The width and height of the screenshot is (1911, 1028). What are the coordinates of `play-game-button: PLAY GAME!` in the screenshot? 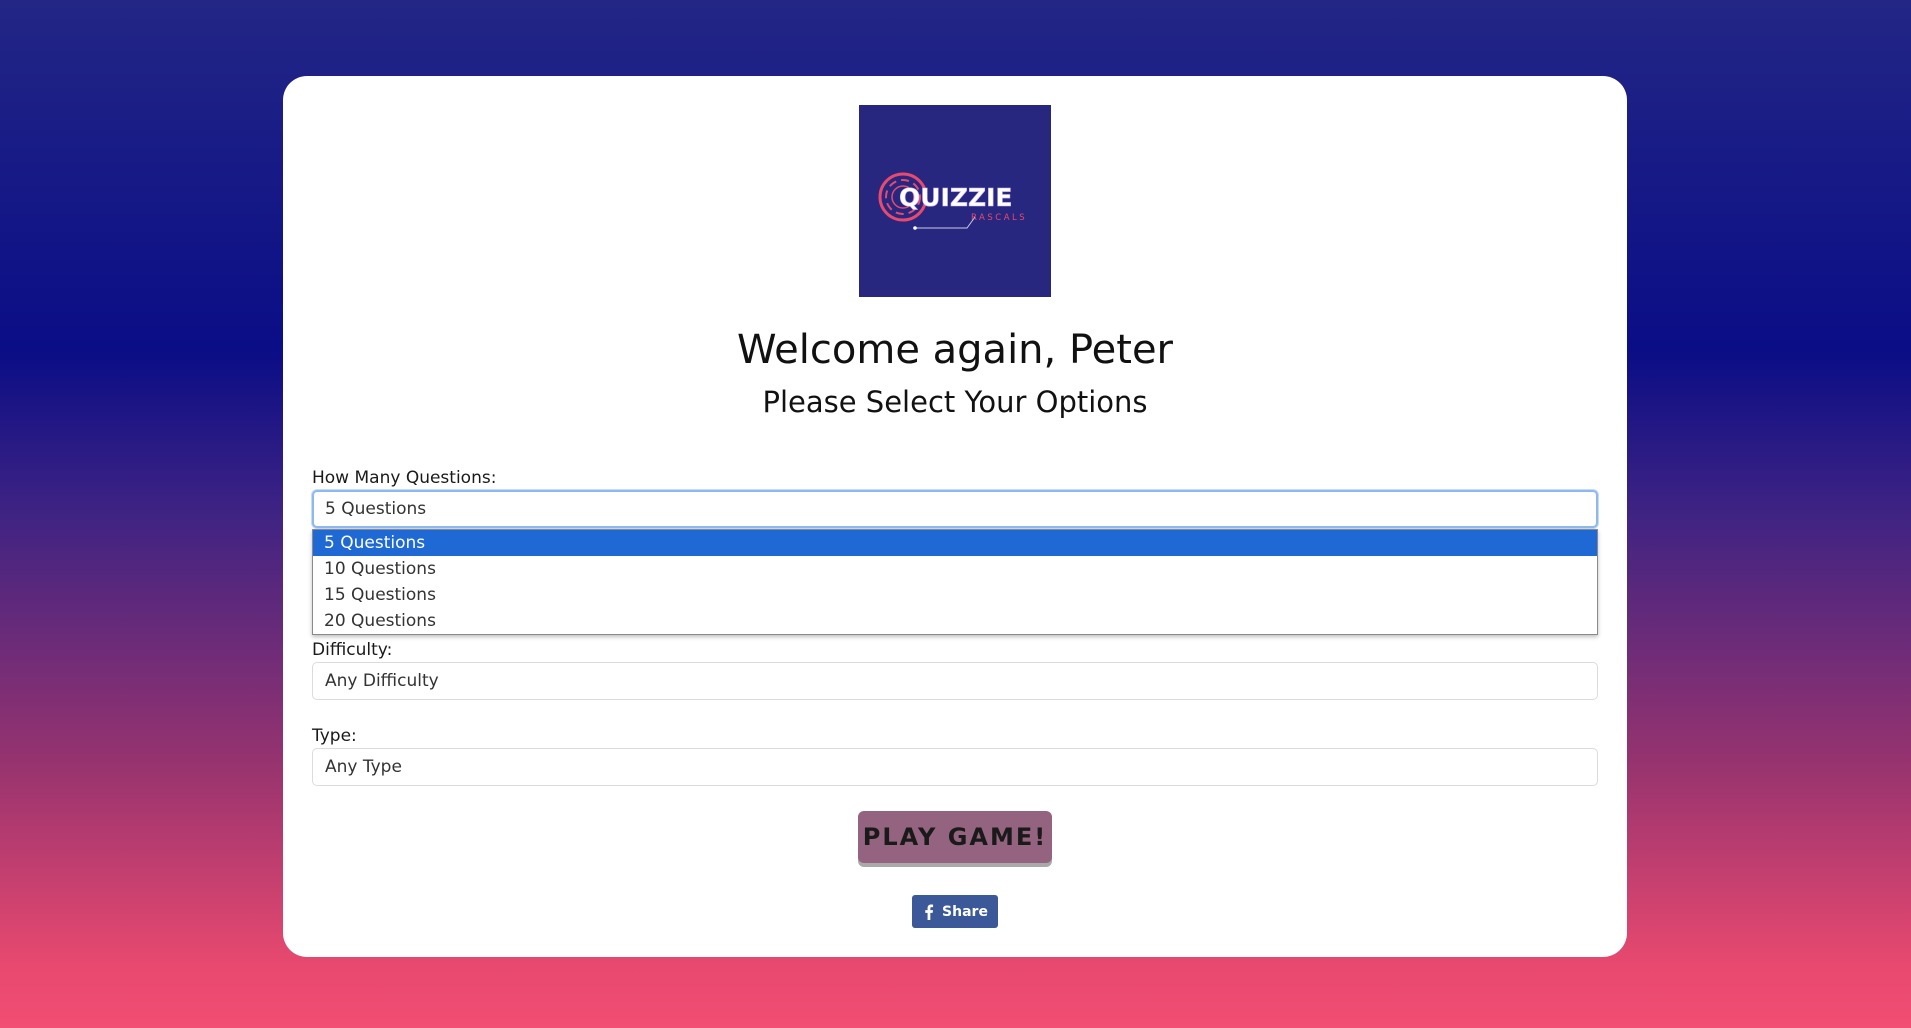 It's located at (955, 837).